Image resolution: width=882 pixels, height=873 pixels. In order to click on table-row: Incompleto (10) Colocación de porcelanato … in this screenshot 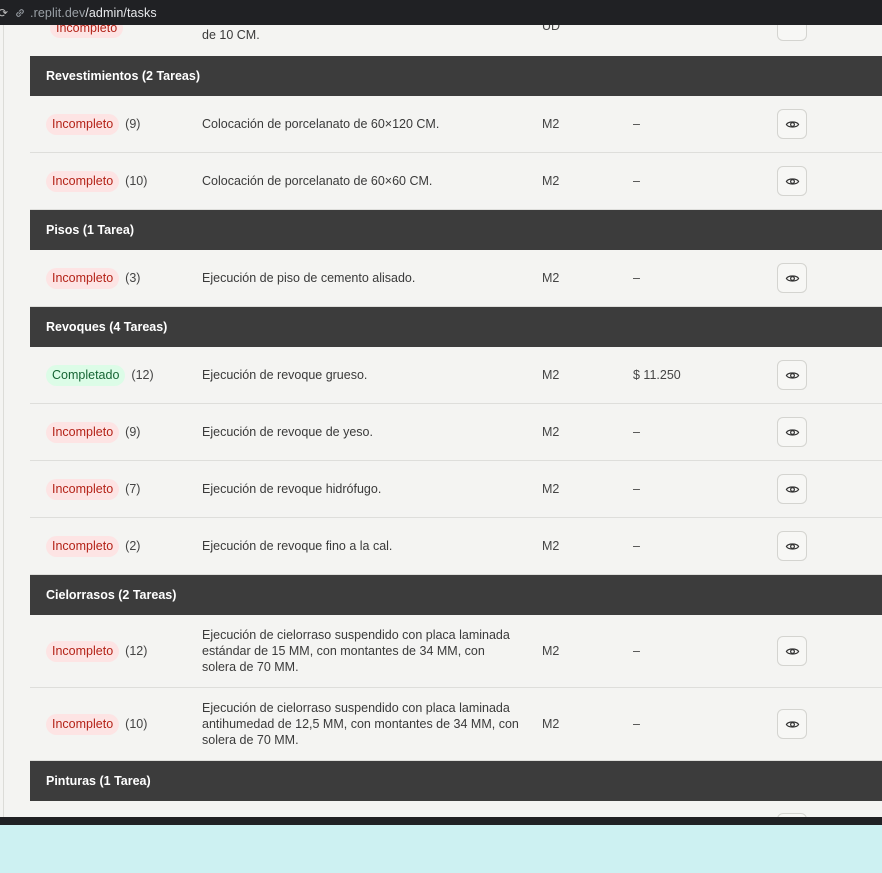, I will do `click(456, 181)`.